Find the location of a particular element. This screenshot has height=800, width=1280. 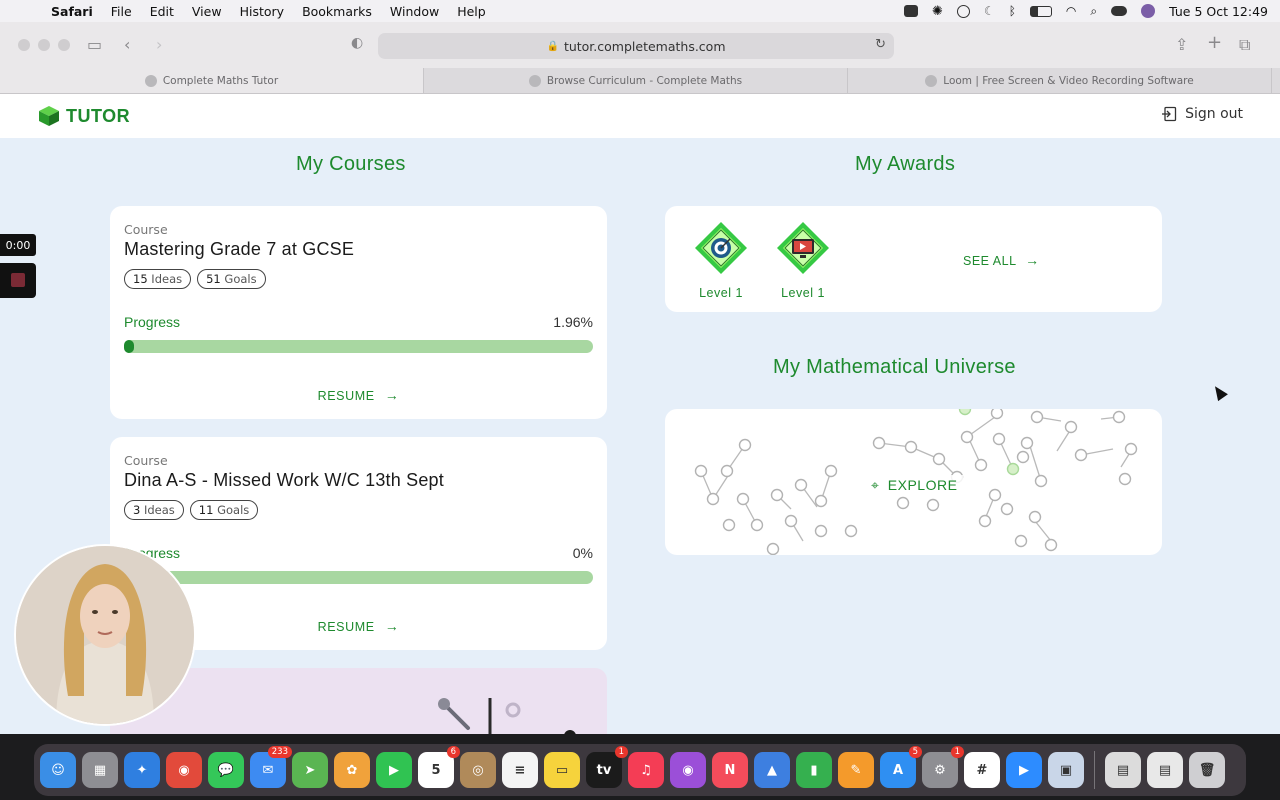

news-icon: N is located at coordinates (730, 770).